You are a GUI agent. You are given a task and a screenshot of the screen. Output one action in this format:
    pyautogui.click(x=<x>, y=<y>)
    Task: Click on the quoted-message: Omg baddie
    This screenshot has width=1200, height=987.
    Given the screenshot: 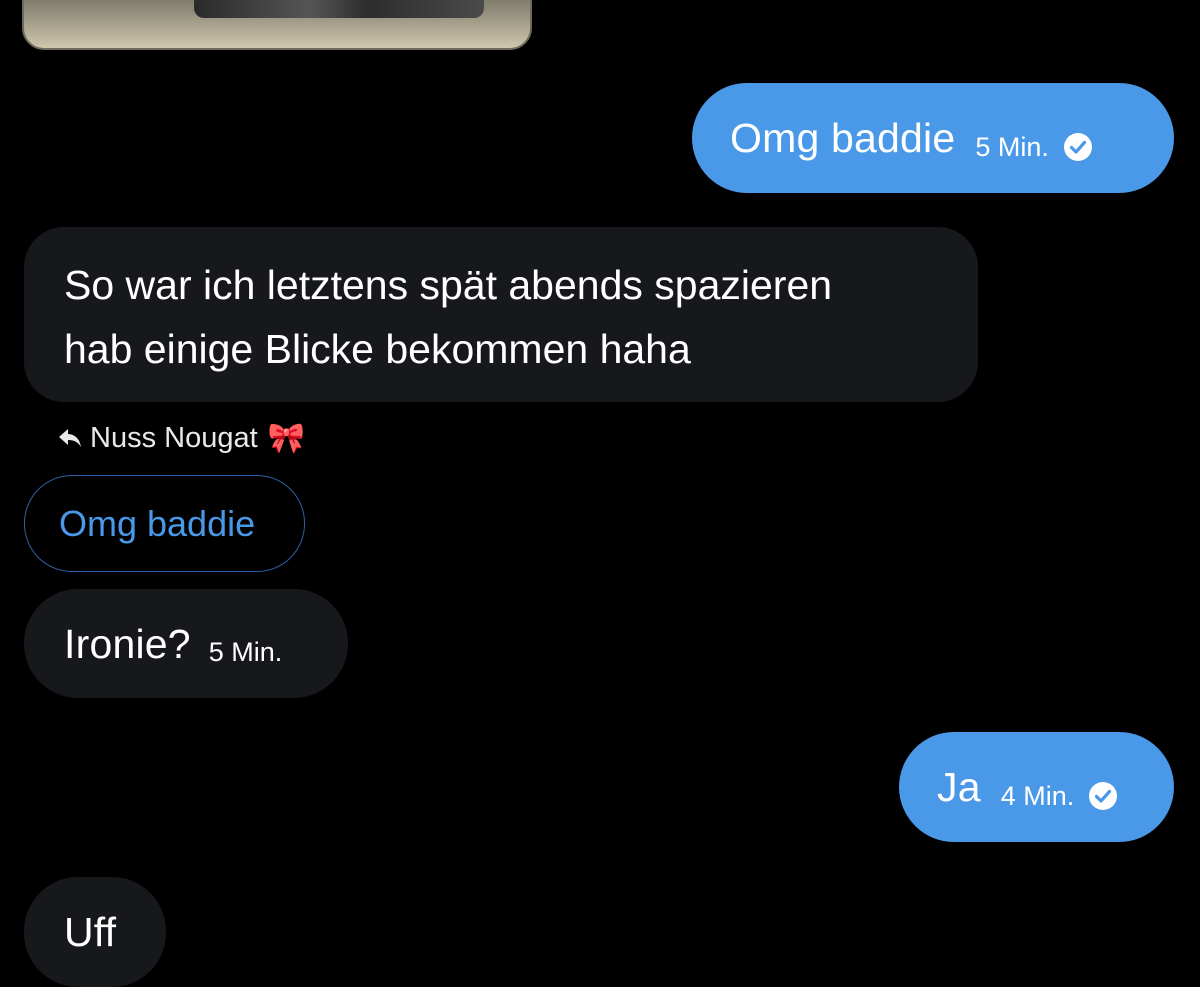 What is the action you would take?
    pyautogui.click(x=164, y=523)
    